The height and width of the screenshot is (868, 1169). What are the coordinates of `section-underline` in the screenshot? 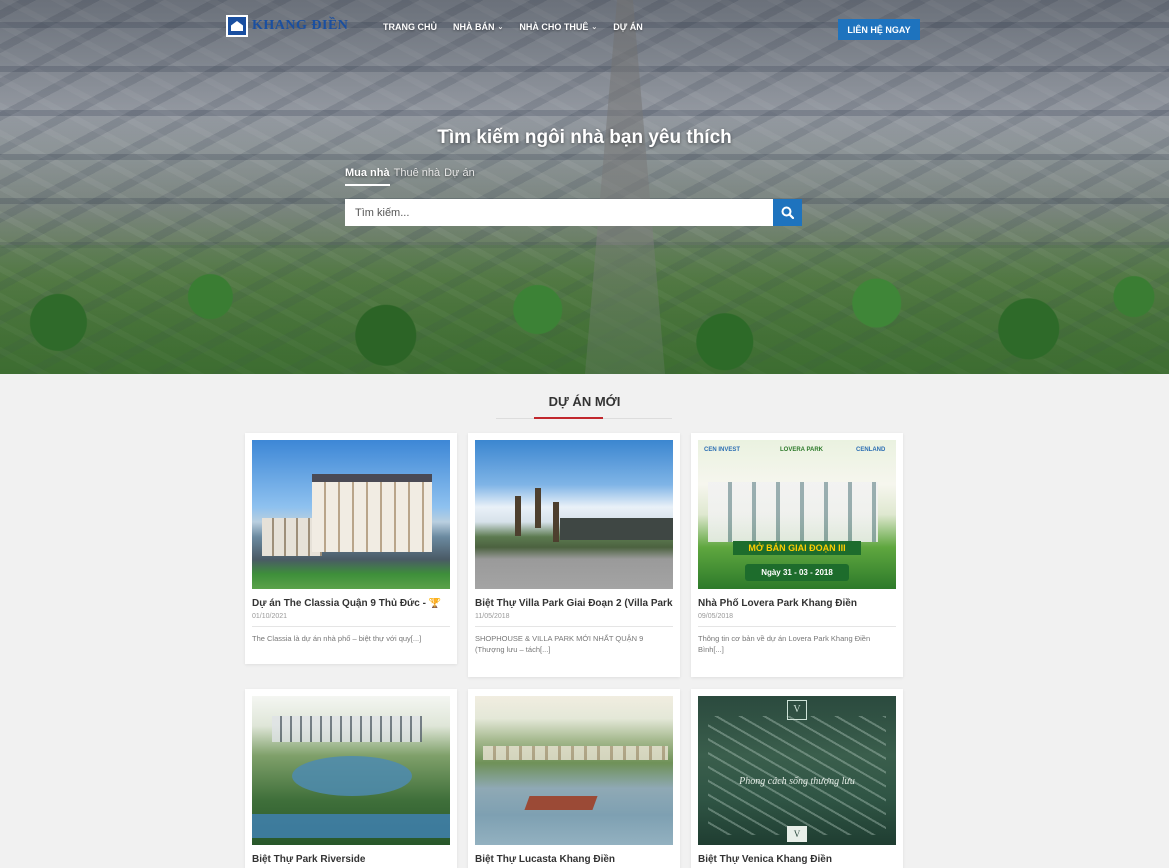 It's located at (568, 418).